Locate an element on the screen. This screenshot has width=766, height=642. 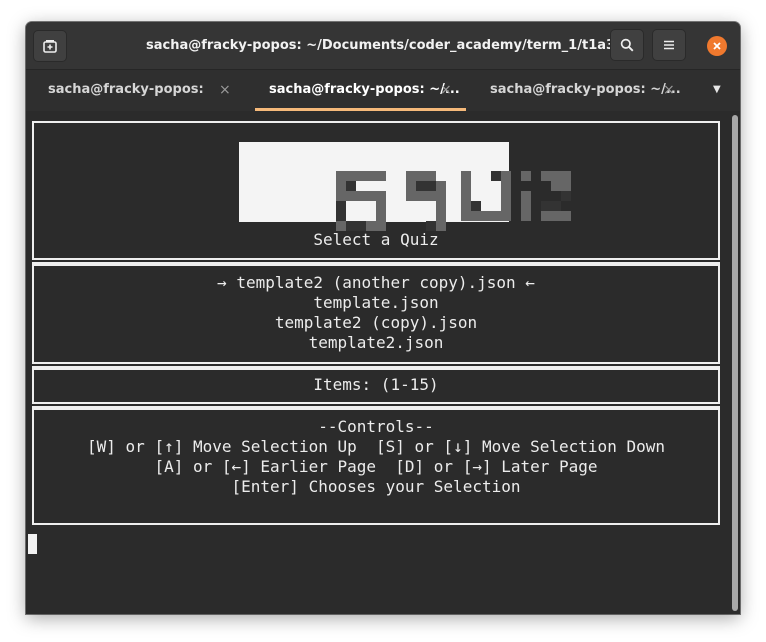
subtitle: Select a Quiz is located at coordinates (376, 239).